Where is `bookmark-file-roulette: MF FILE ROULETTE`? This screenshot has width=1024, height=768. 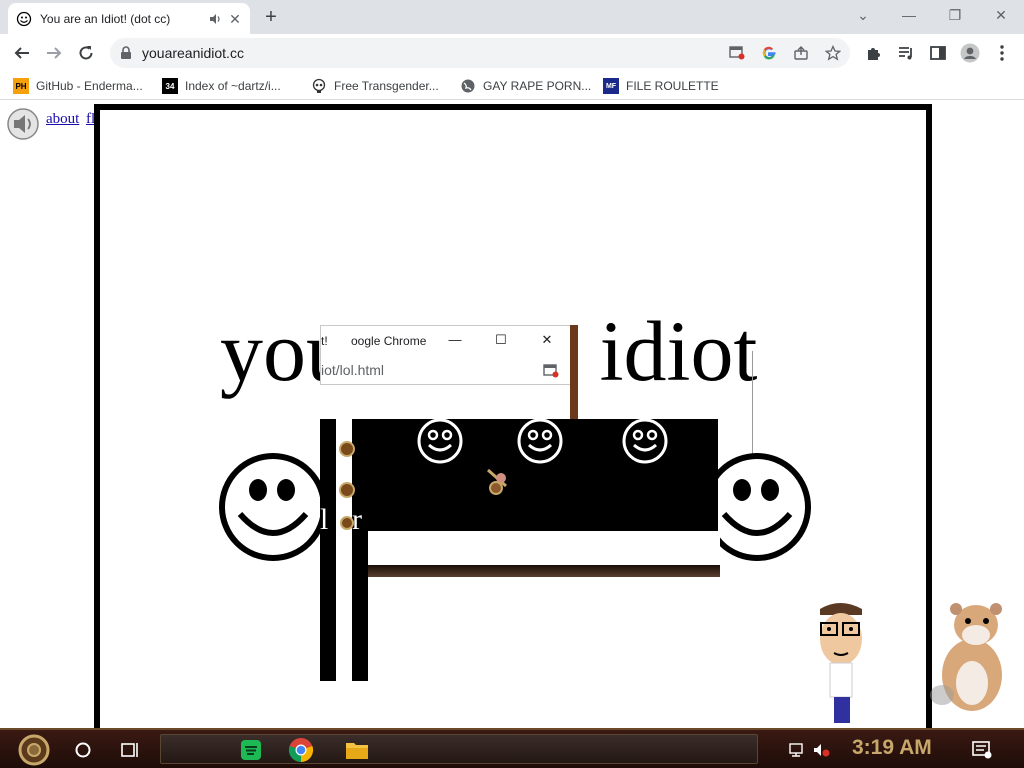 bookmark-file-roulette: MF FILE ROULETTE is located at coordinates (661, 86).